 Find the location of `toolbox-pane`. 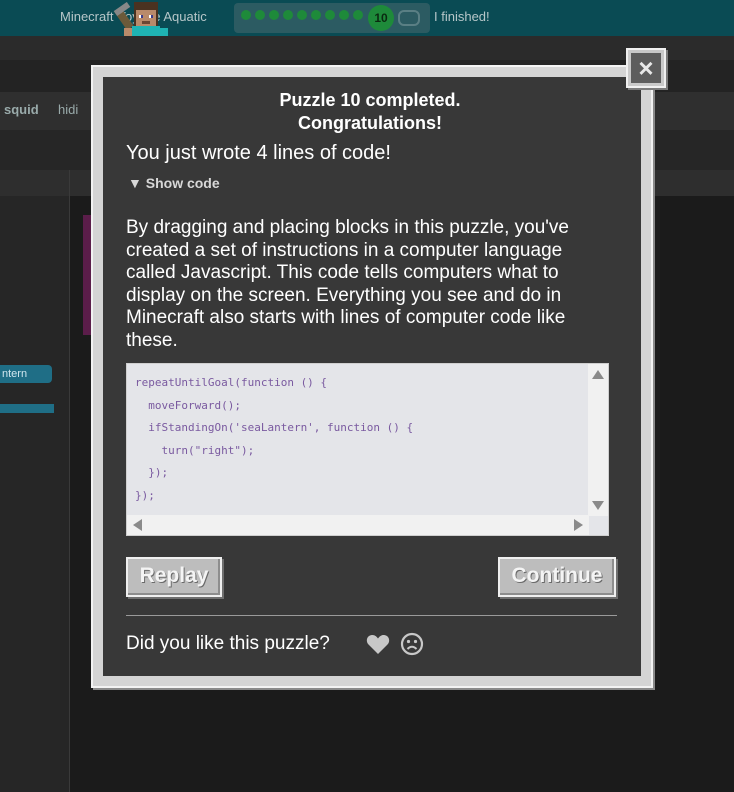

toolbox-pane is located at coordinates (35, 494).